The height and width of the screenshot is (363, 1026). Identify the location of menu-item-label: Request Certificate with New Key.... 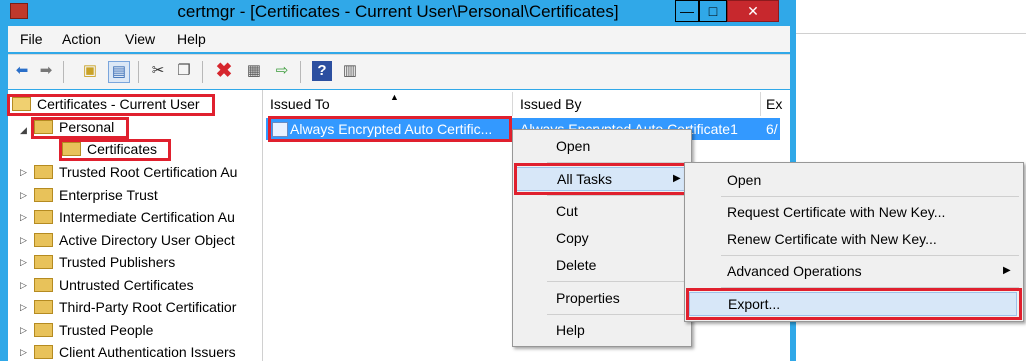
(836, 212).